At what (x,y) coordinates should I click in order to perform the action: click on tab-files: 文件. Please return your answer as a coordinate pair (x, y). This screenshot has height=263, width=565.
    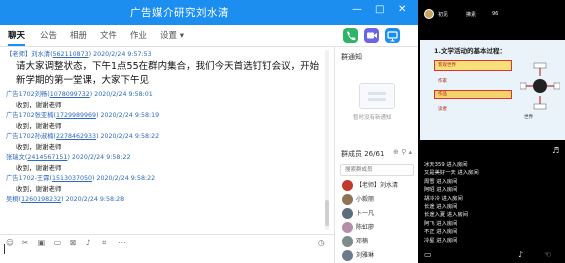
    Looking at the image, I should click on (108, 35).